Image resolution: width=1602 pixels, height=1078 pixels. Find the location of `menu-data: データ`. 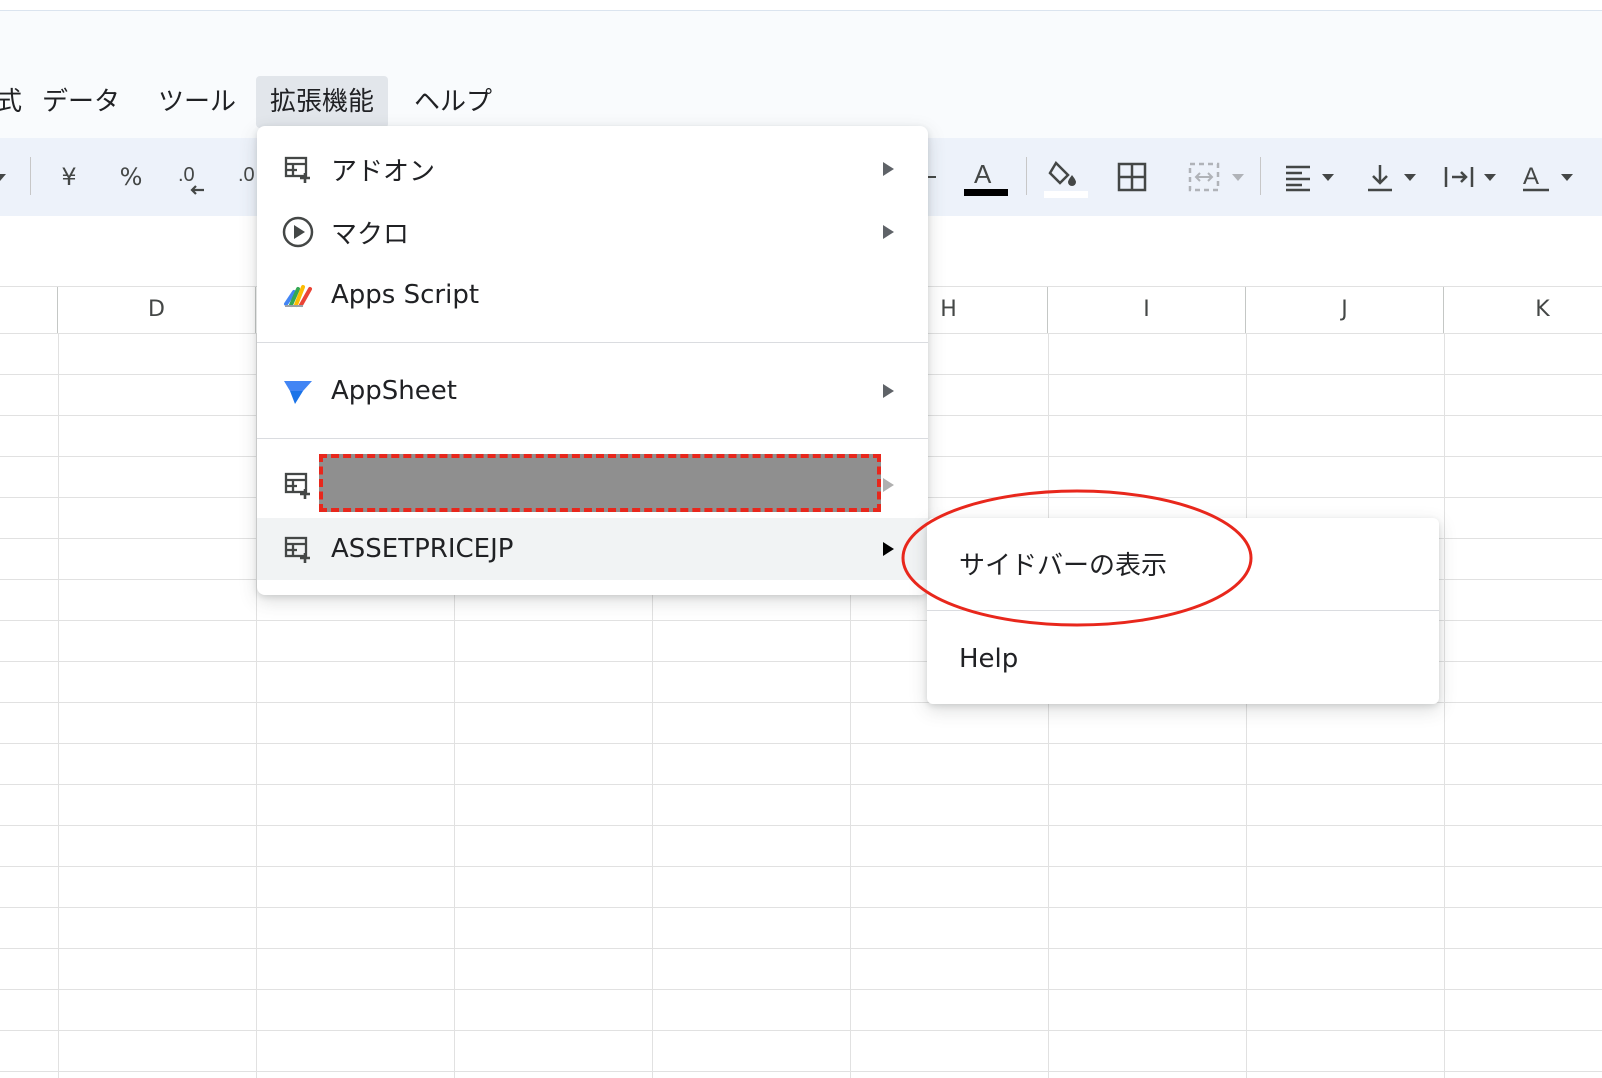

menu-data: データ is located at coordinates (81, 102).